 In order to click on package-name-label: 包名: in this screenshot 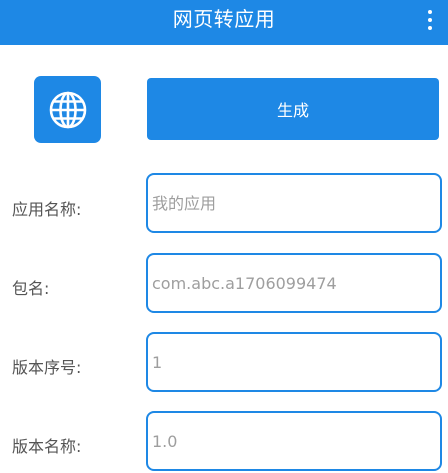, I will do `click(31, 288)`.